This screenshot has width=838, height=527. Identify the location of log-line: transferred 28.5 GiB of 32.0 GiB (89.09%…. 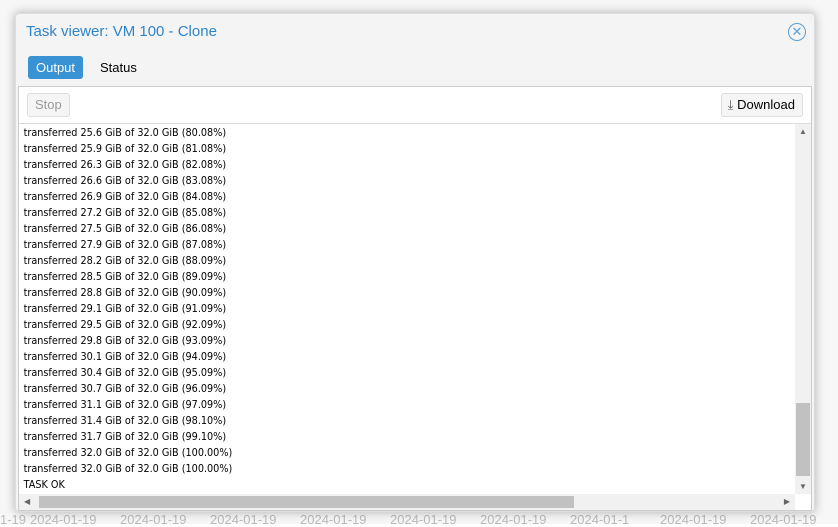
(125, 277).